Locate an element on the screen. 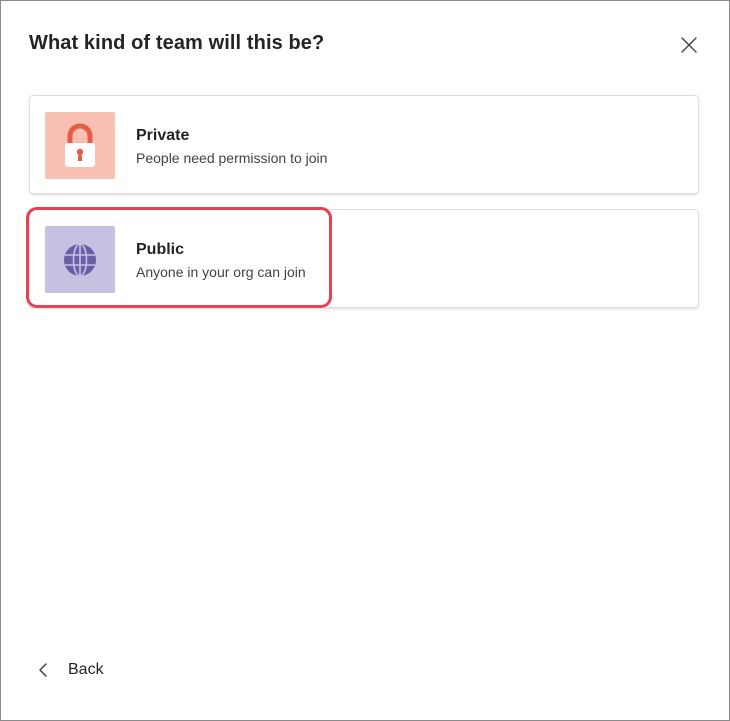 The width and height of the screenshot is (730, 721). team-type-option-private: Private People need permission to join is located at coordinates (364, 144).